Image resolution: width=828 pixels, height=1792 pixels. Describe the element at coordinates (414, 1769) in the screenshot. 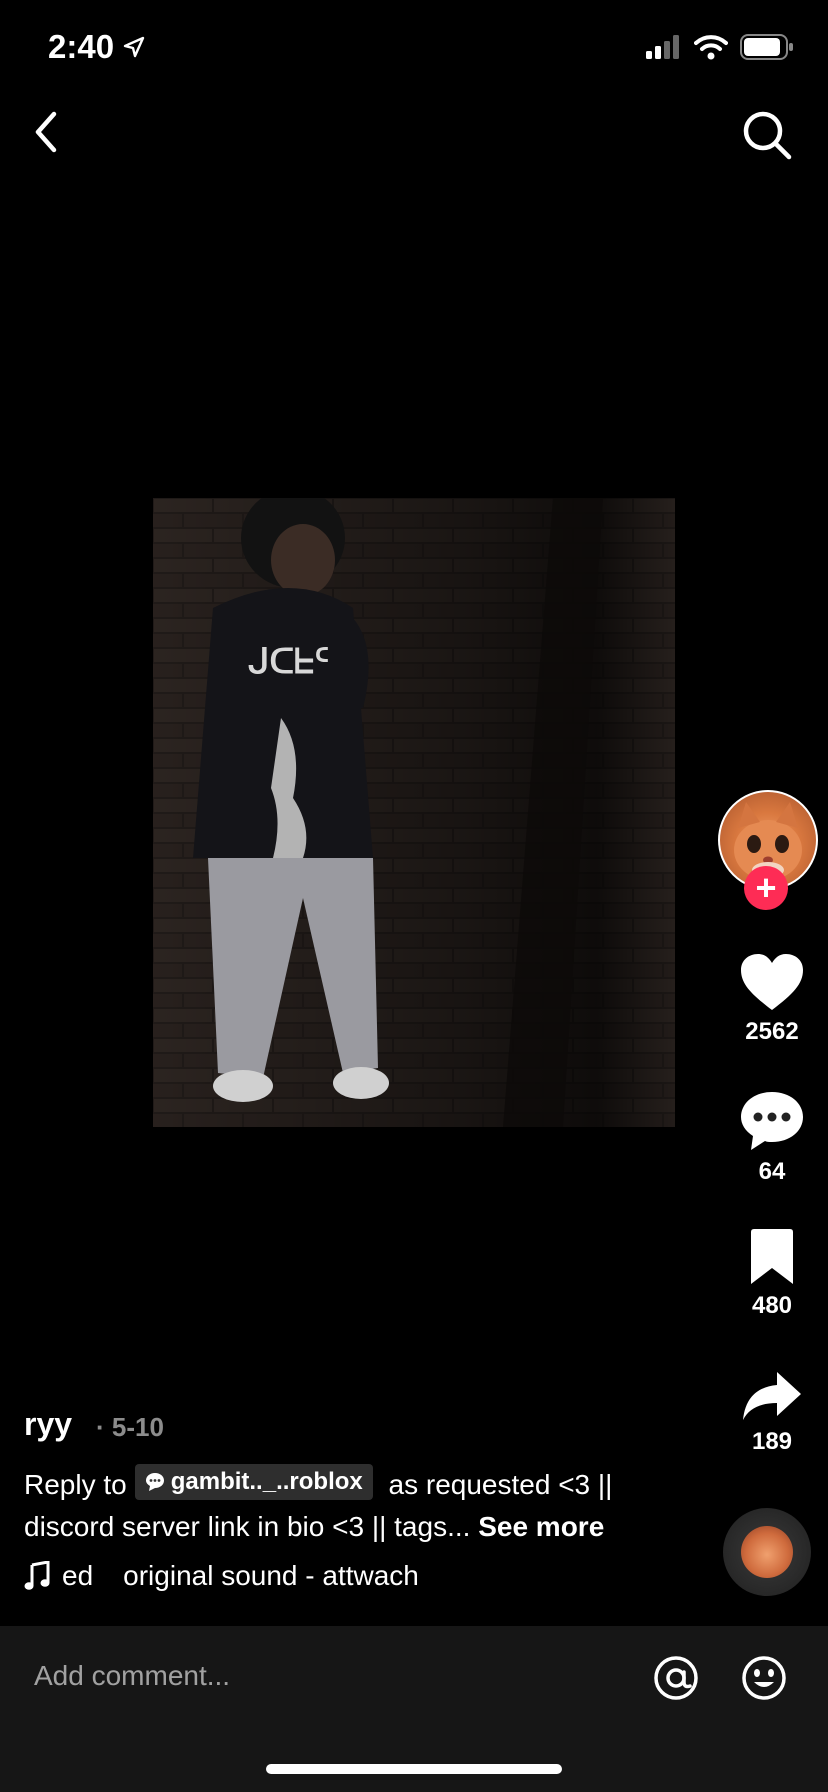

I see `home-indicator` at that location.